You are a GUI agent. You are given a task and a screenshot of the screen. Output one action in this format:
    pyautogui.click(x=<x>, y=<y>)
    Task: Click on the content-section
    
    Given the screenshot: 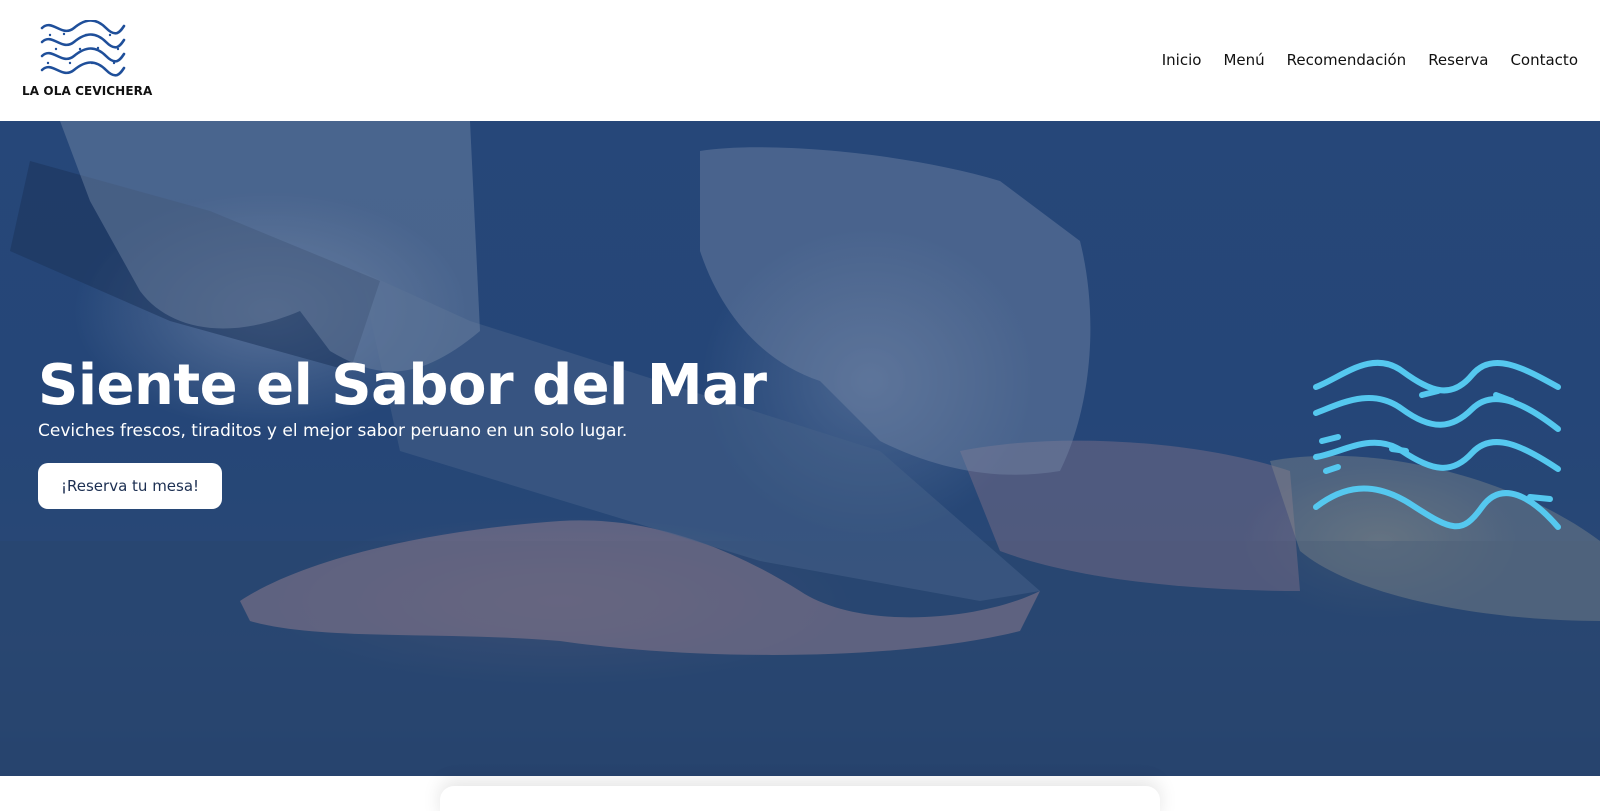 What is the action you would take?
    pyautogui.click(x=800, y=793)
    